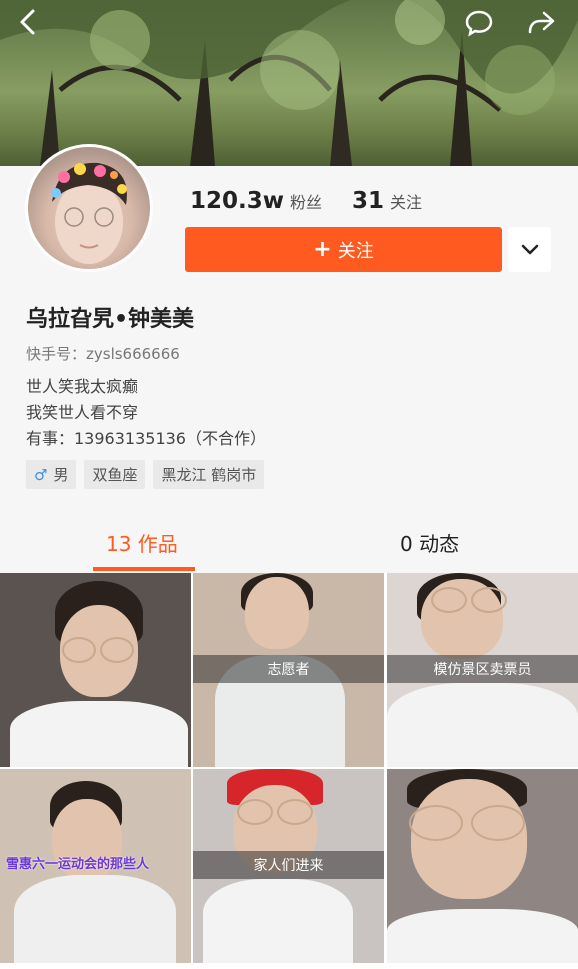  I want to click on plus-icon: +, so click(322, 249).